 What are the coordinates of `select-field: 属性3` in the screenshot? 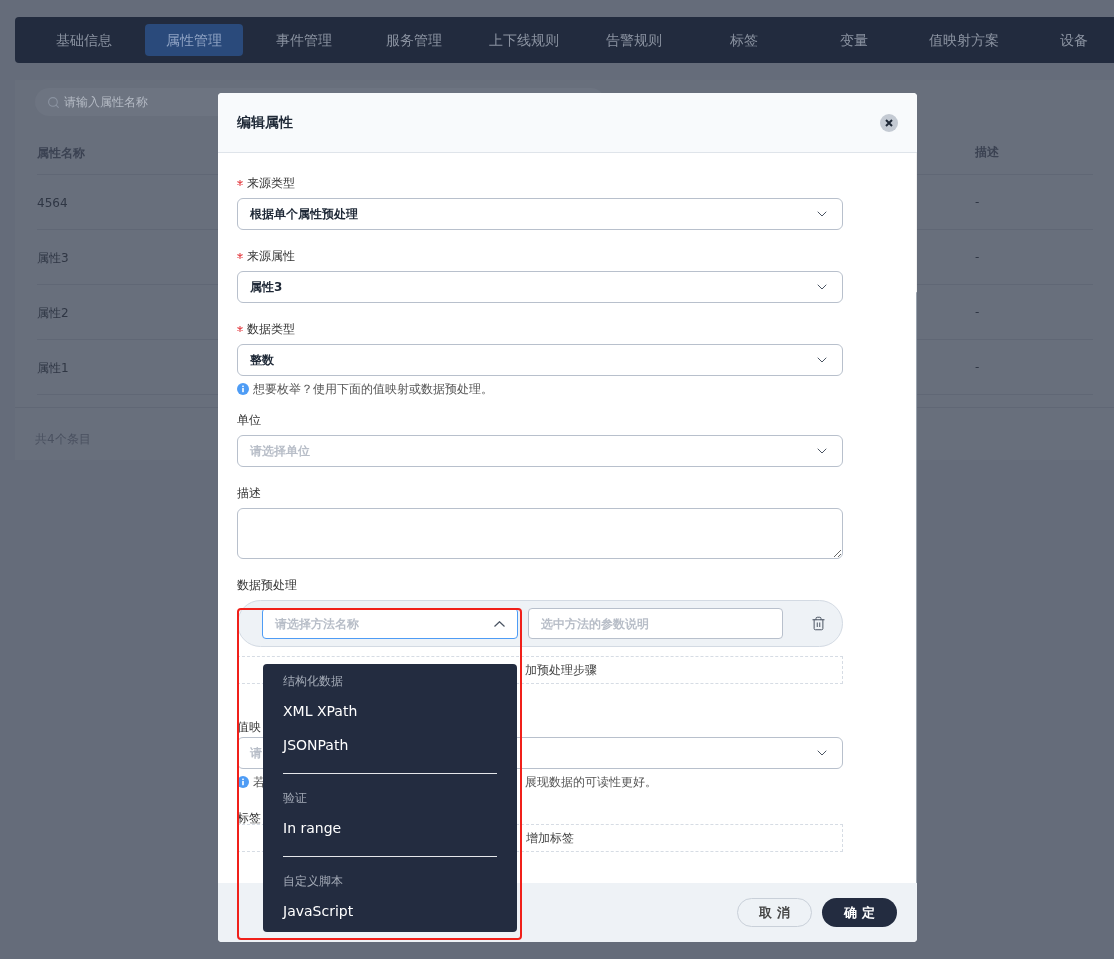 It's located at (540, 287).